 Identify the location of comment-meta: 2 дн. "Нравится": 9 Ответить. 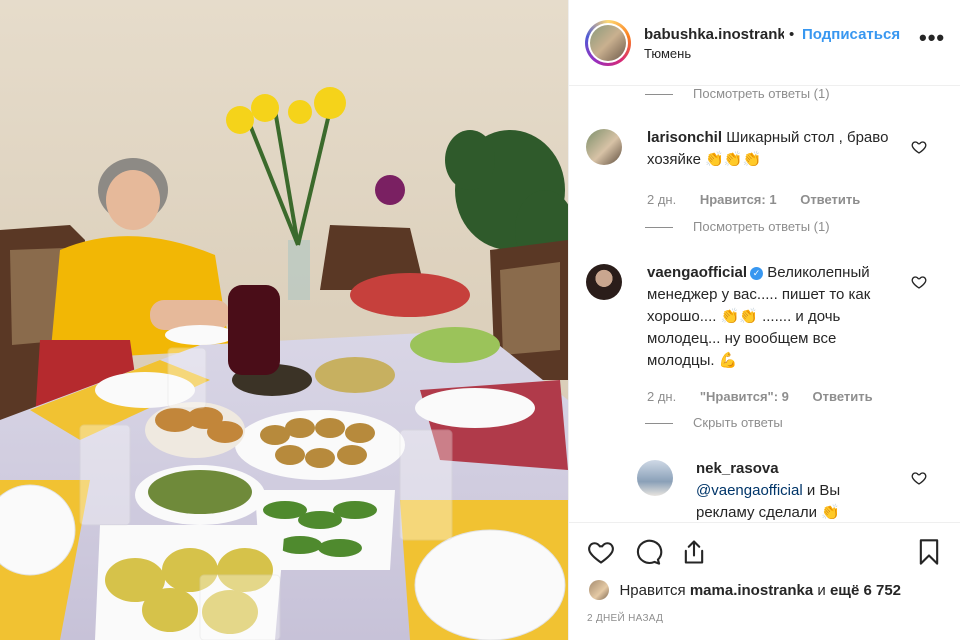
(770, 396).